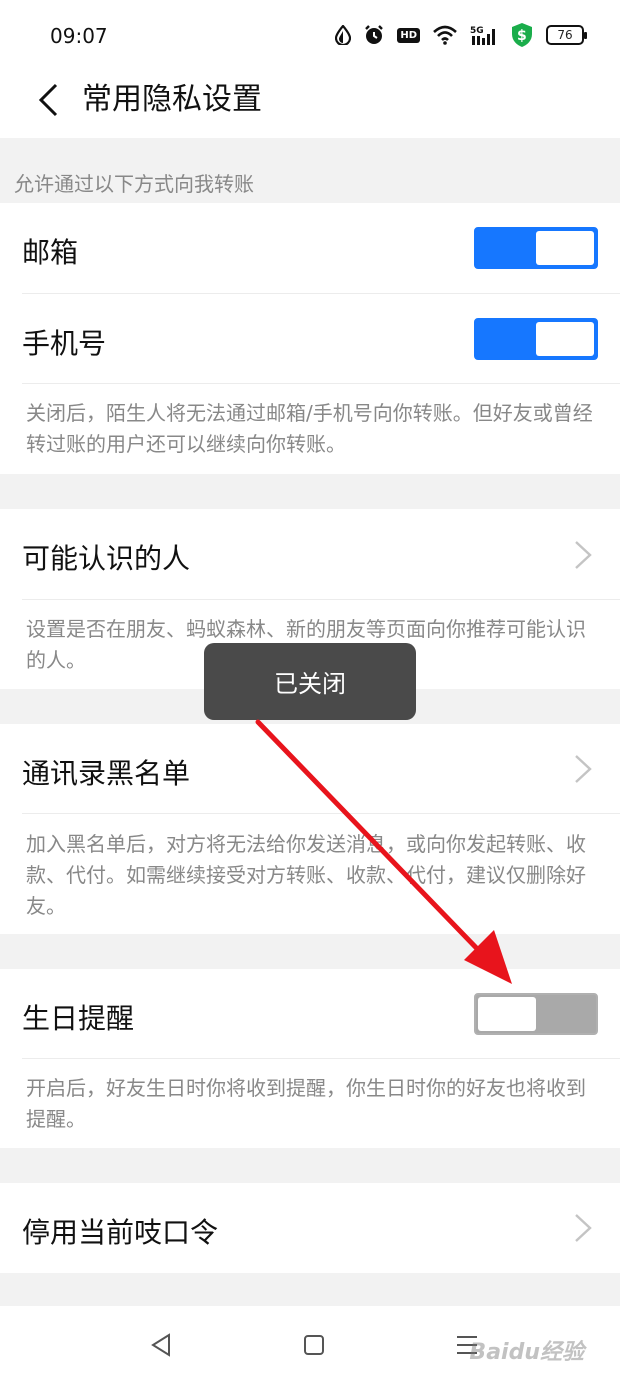 The width and height of the screenshot is (620, 1386). What do you see at coordinates (310, 339) in the screenshot?
I see `phone-row: 手机号` at bounding box center [310, 339].